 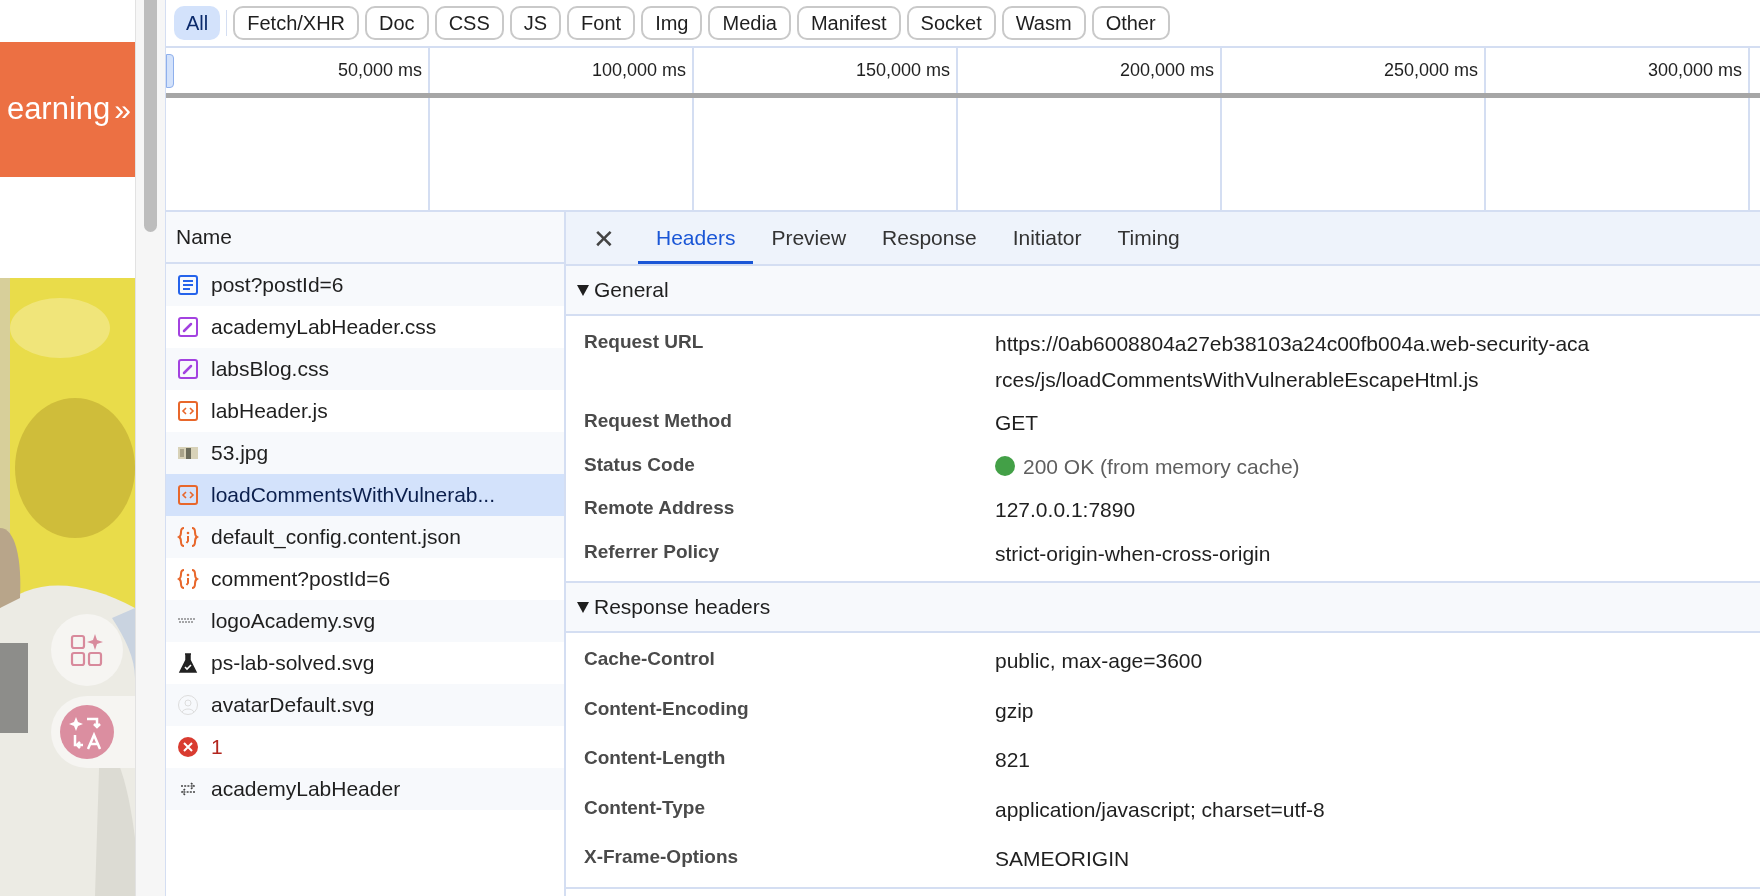 What do you see at coordinates (535, 23) in the screenshot?
I see `filter-chip: JS` at bounding box center [535, 23].